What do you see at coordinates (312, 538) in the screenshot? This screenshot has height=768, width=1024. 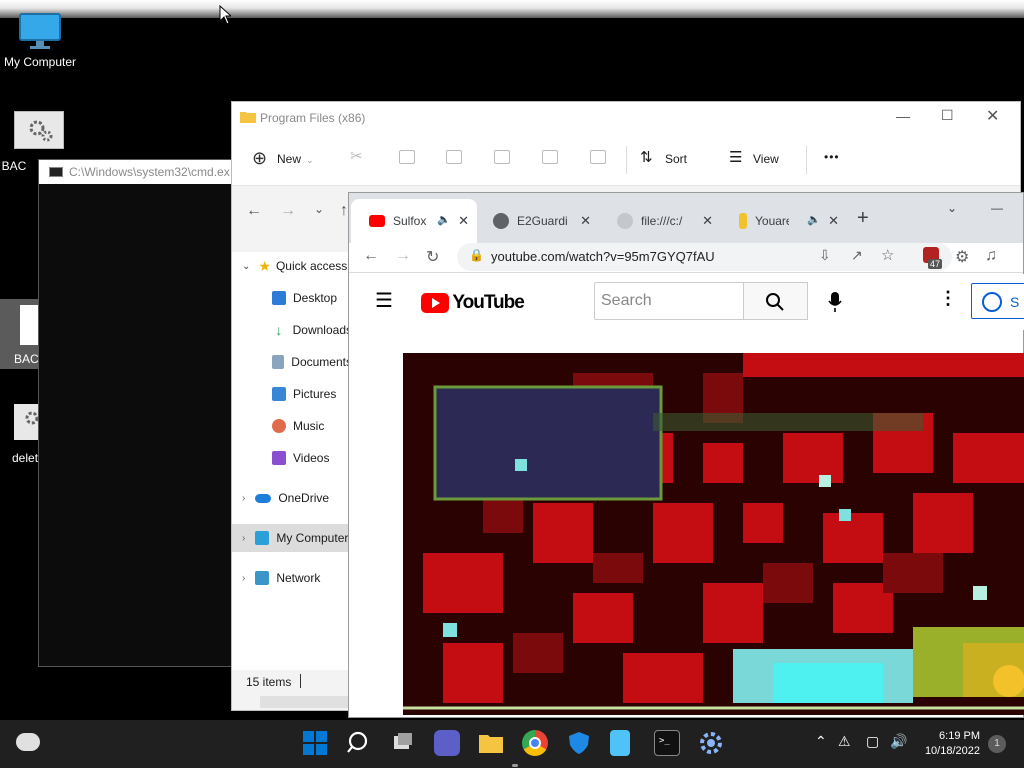 I see `nav-label: My Computer` at bounding box center [312, 538].